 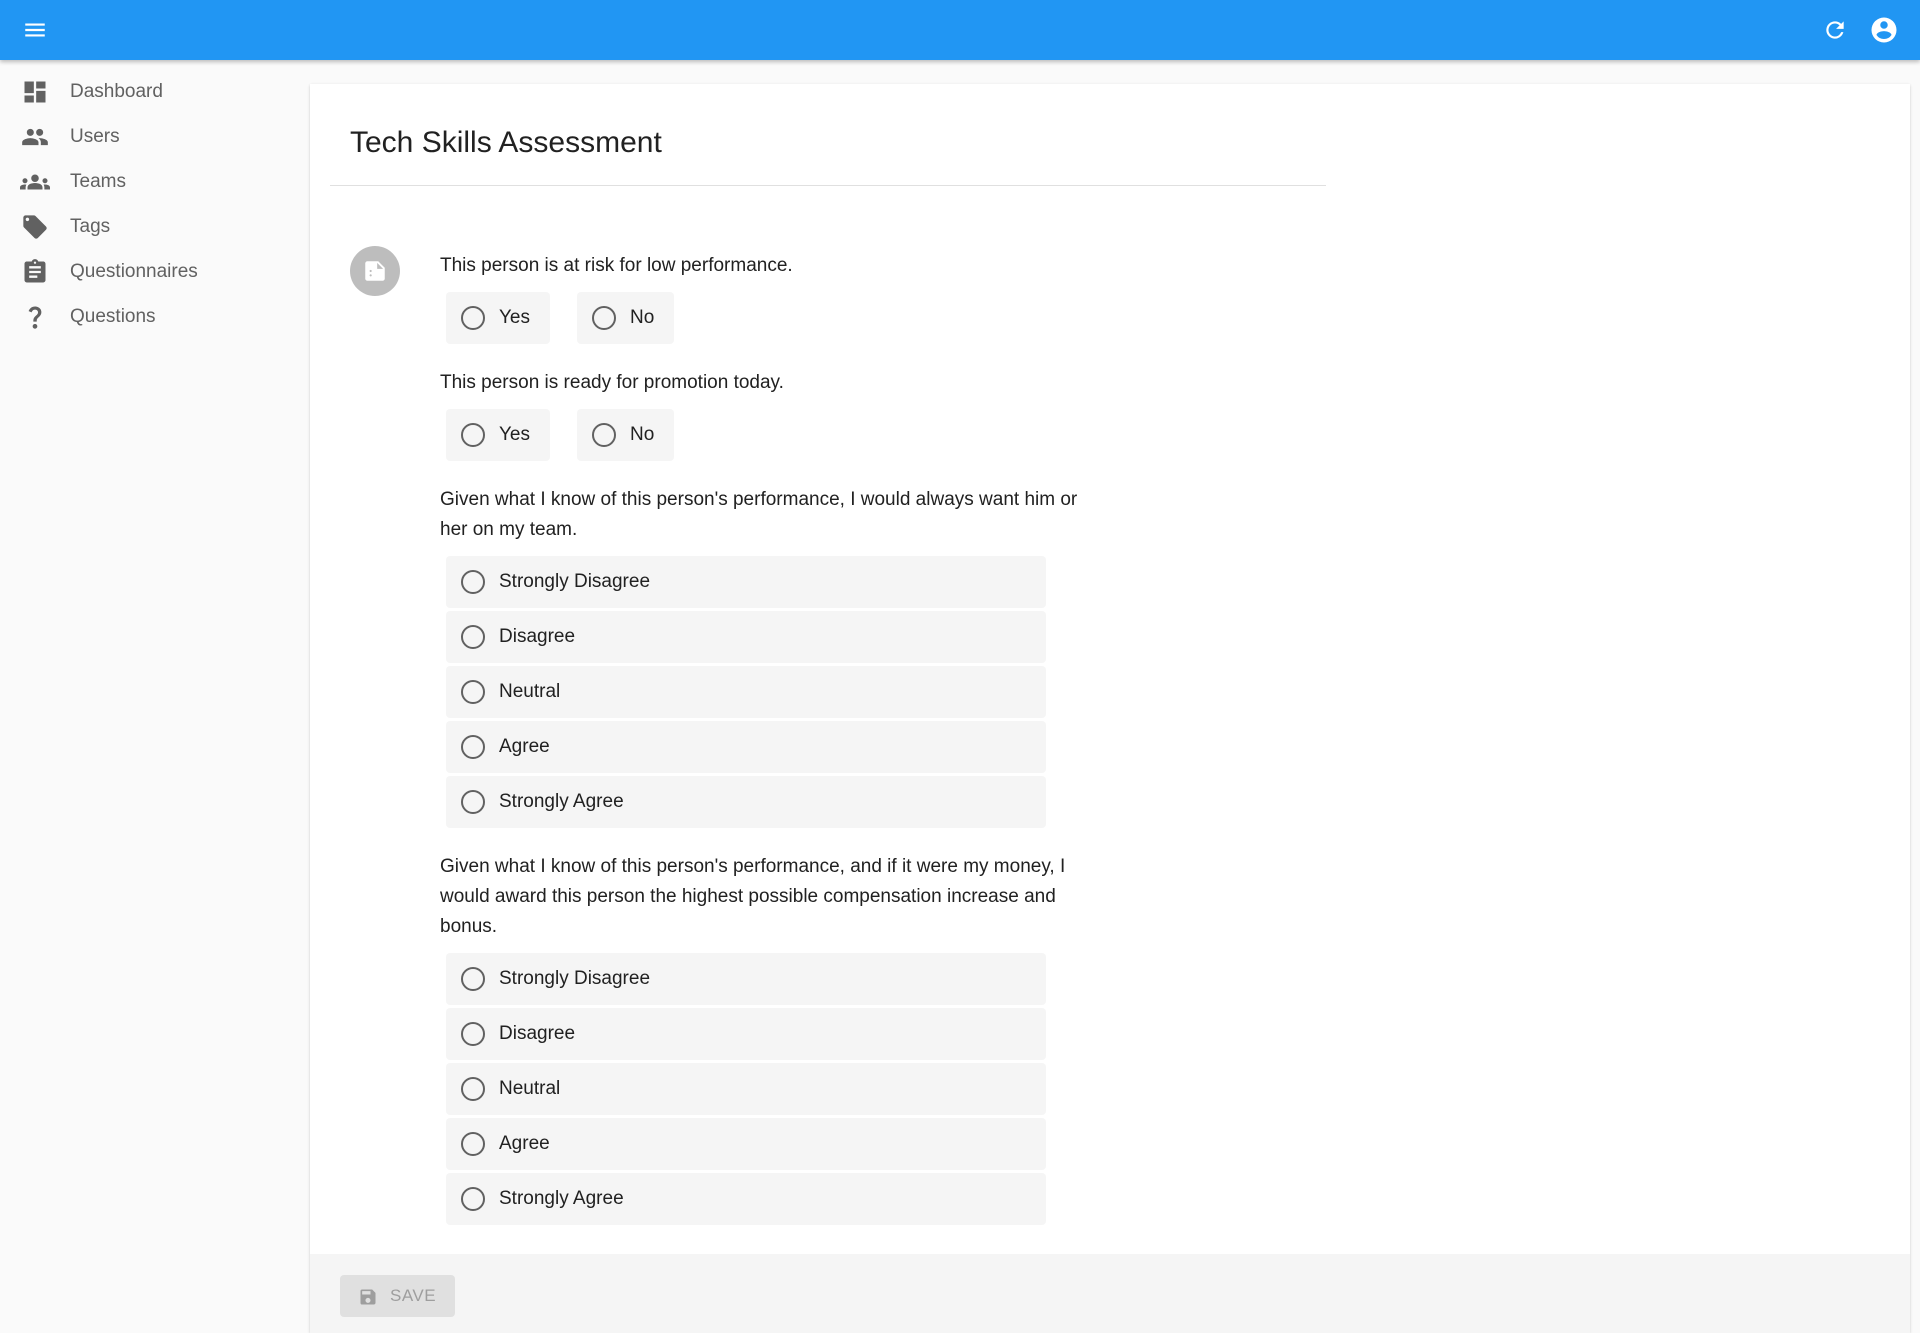 I want to click on teams-icon, so click(x=35, y=182).